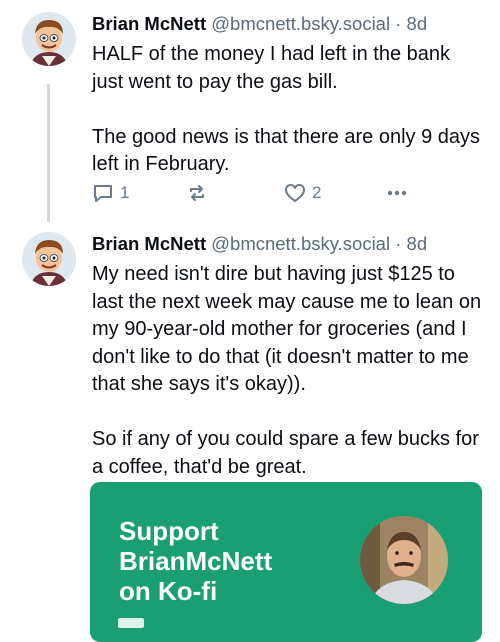  Describe the element at coordinates (139, 193) in the screenshot. I see `reply-button: 1` at that location.